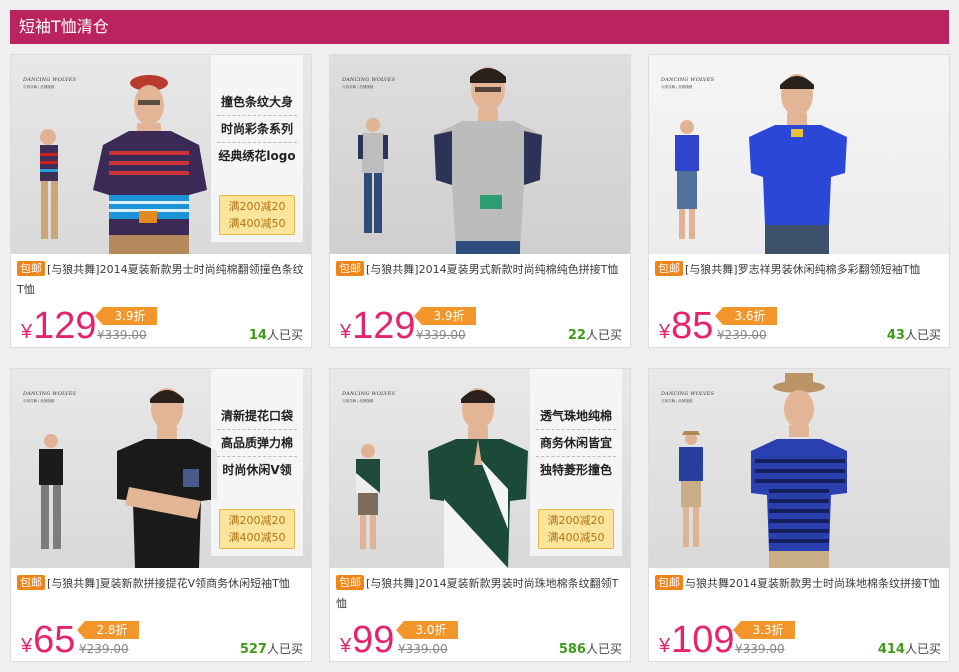  What do you see at coordinates (909, 649) in the screenshot?
I see `sold-count: 414人已买` at bounding box center [909, 649].